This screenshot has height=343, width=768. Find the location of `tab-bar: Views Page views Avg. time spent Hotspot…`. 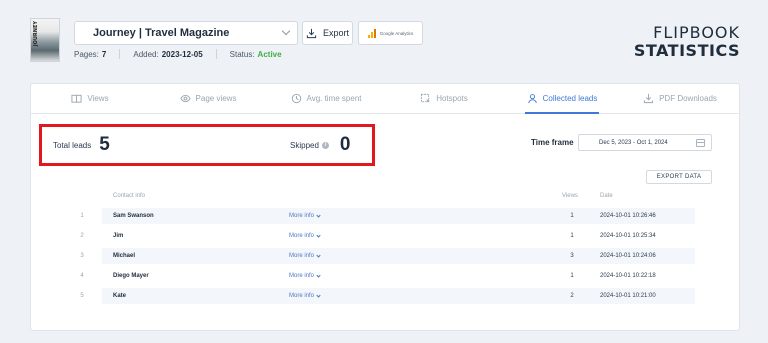

tab-bar: Views Page views Avg. time spent Hotspot… is located at coordinates (385, 99).